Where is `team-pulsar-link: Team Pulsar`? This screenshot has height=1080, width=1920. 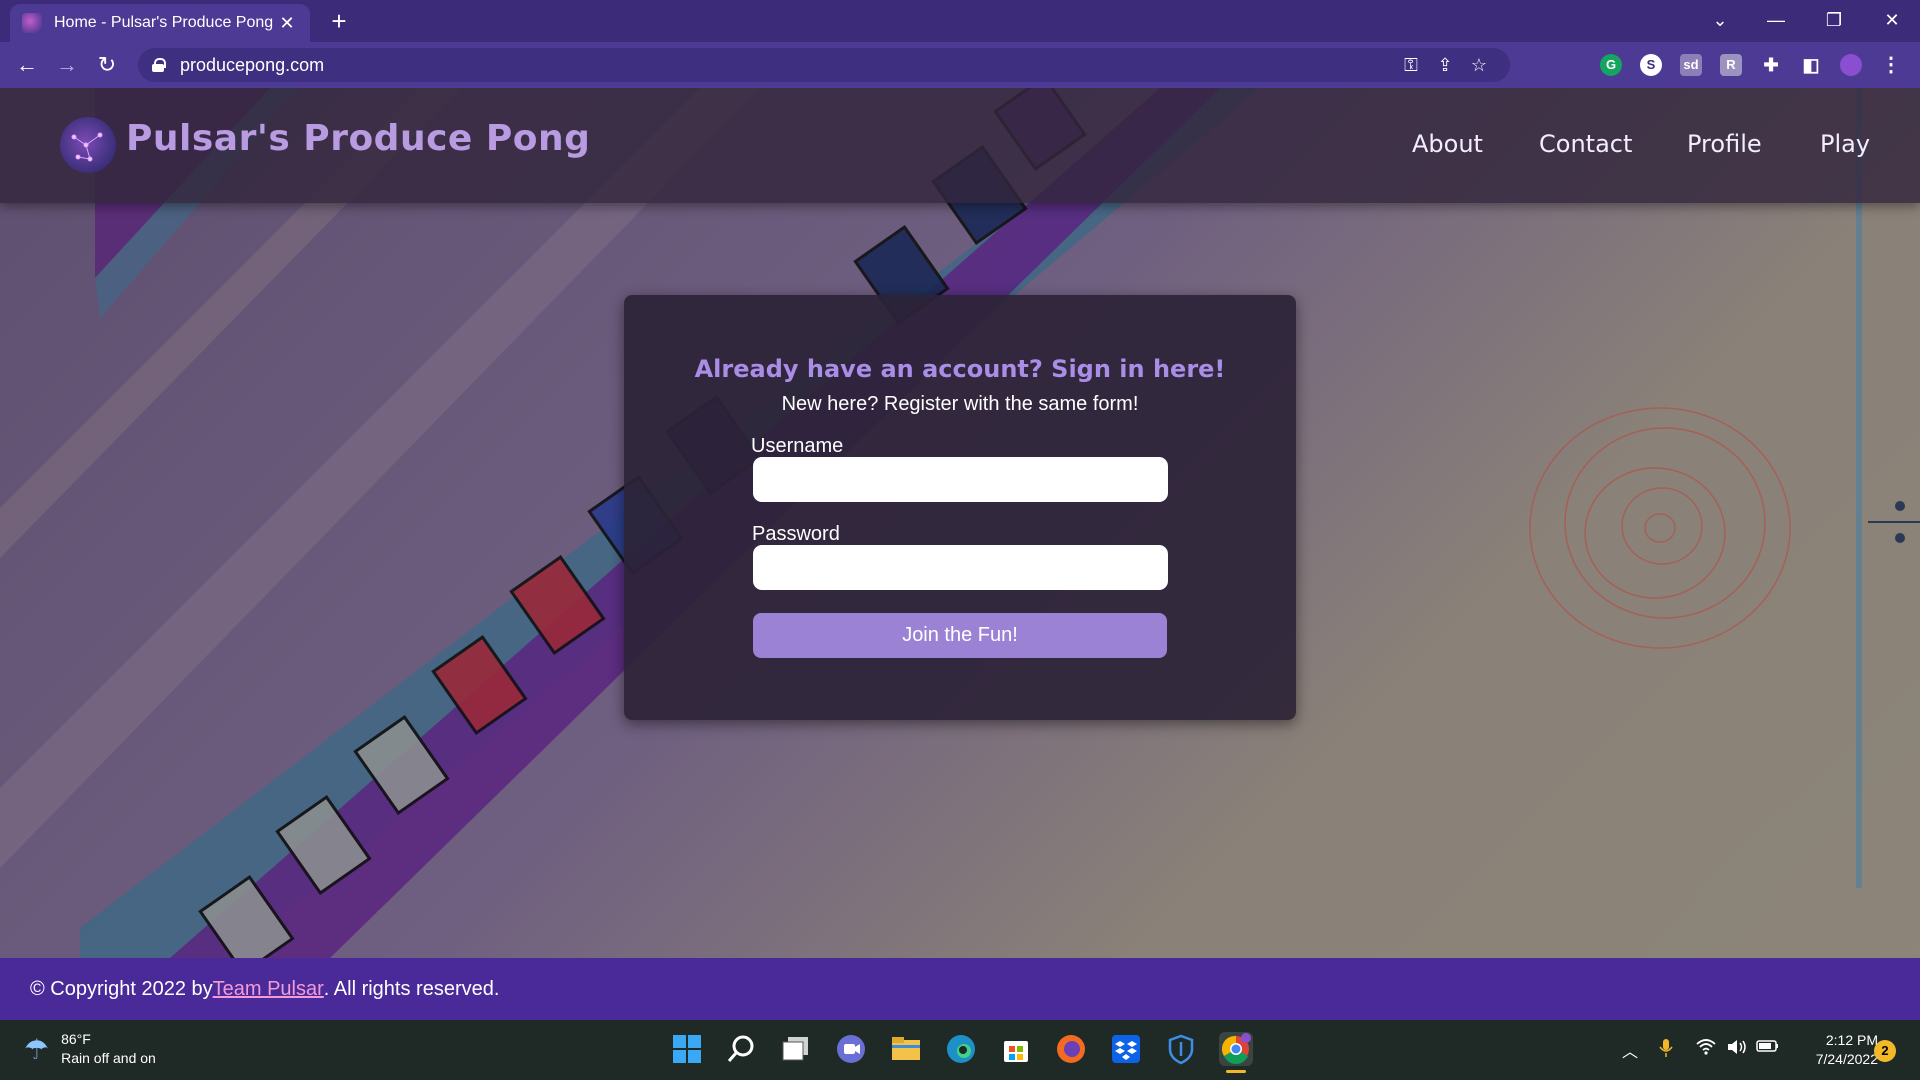
team-pulsar-link: Team Pulsar is located at coordinates (268, 989).